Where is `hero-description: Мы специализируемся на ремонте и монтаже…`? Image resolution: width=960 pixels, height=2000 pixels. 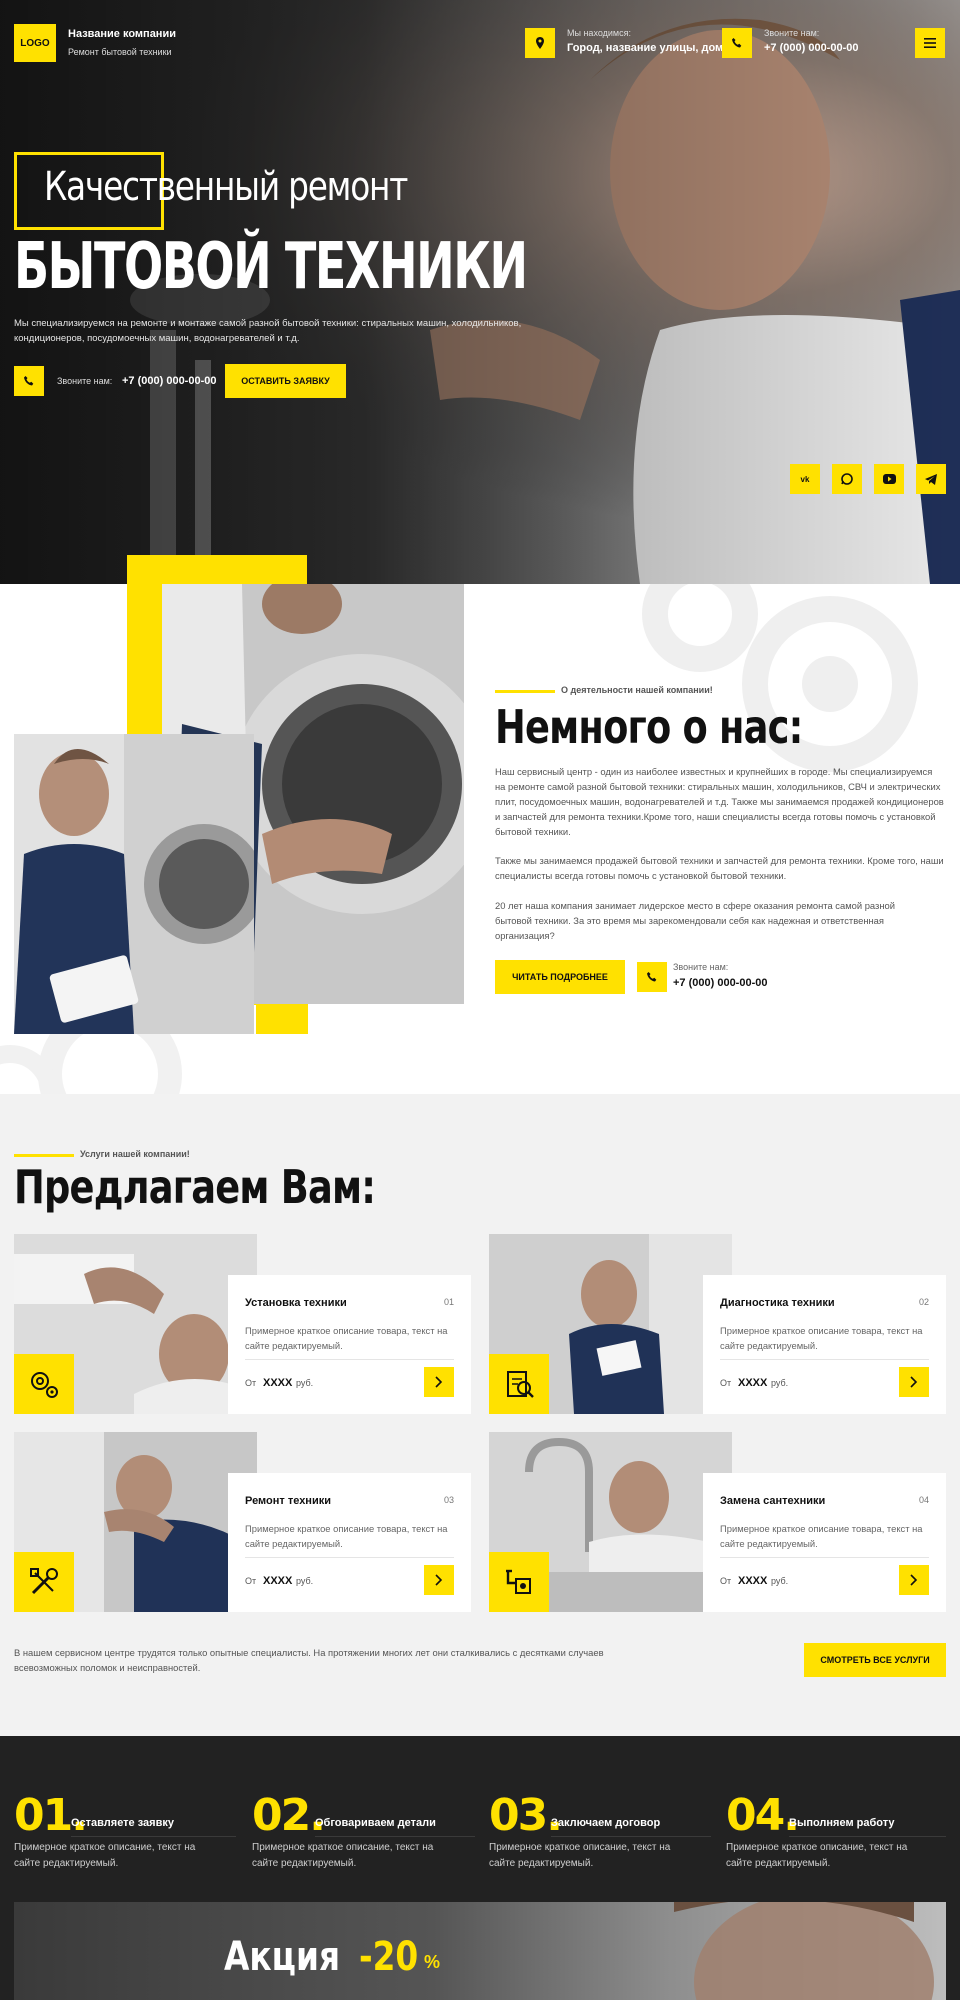 hero-description: Мы специализируемся на ремонте и монтаже… is located at coordinates (268, 331).